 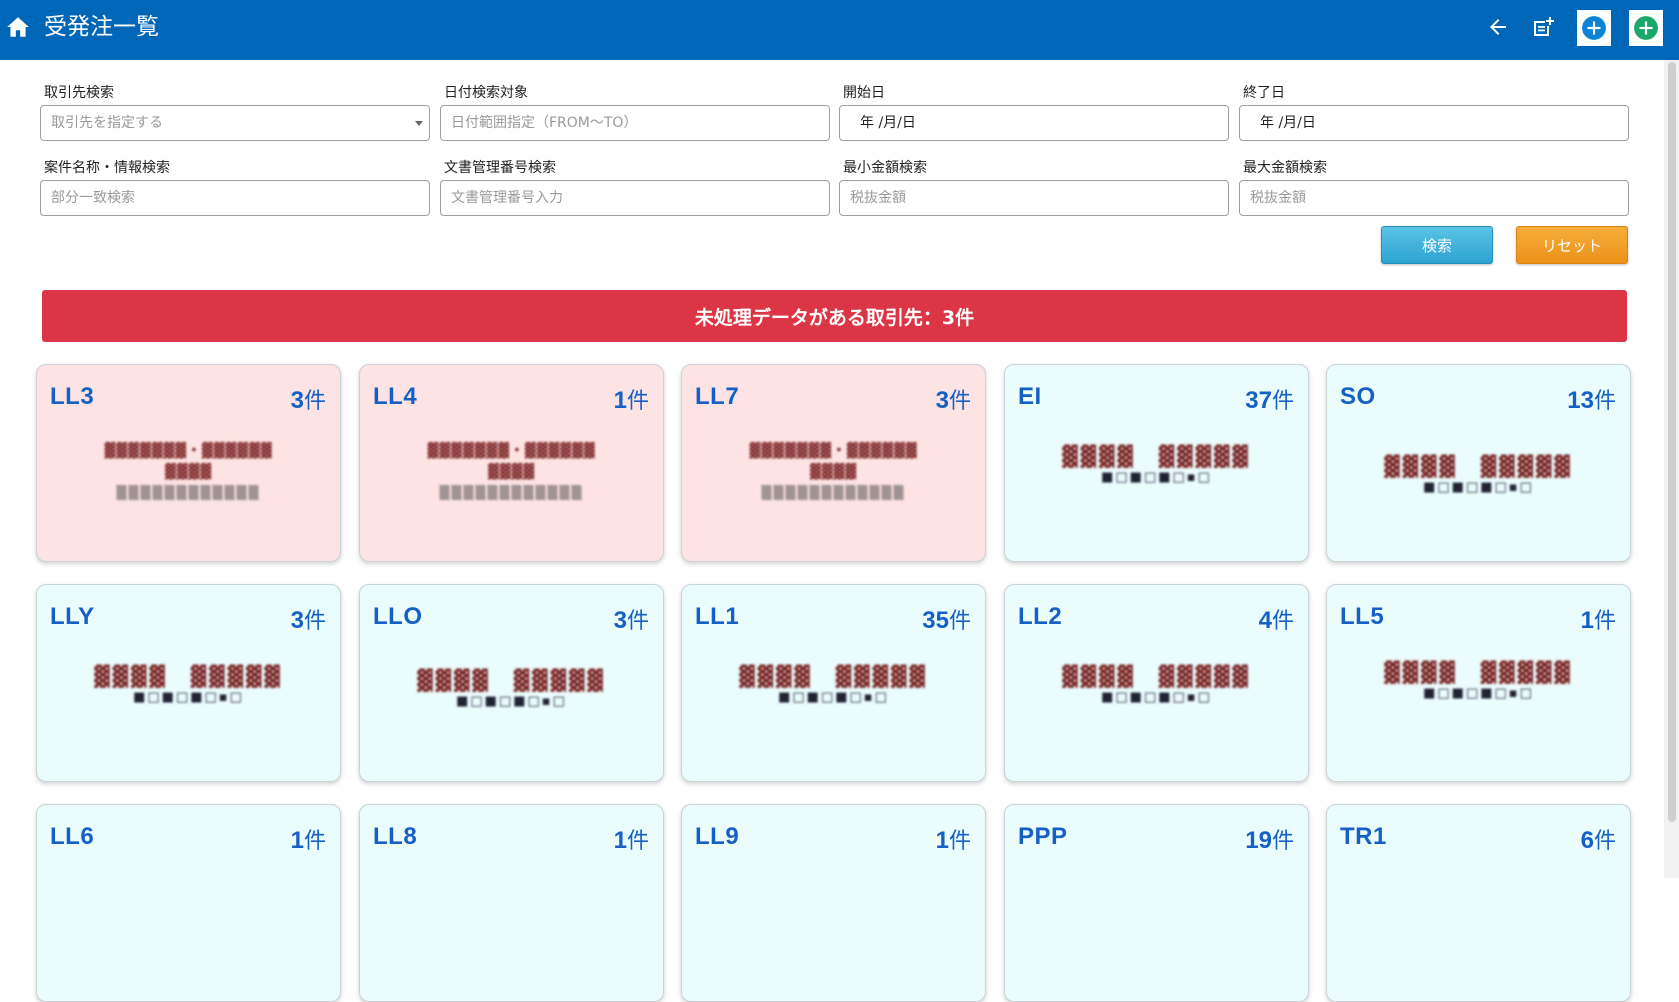 I want to click on document-add-icon, so click(x=1544, y=26).